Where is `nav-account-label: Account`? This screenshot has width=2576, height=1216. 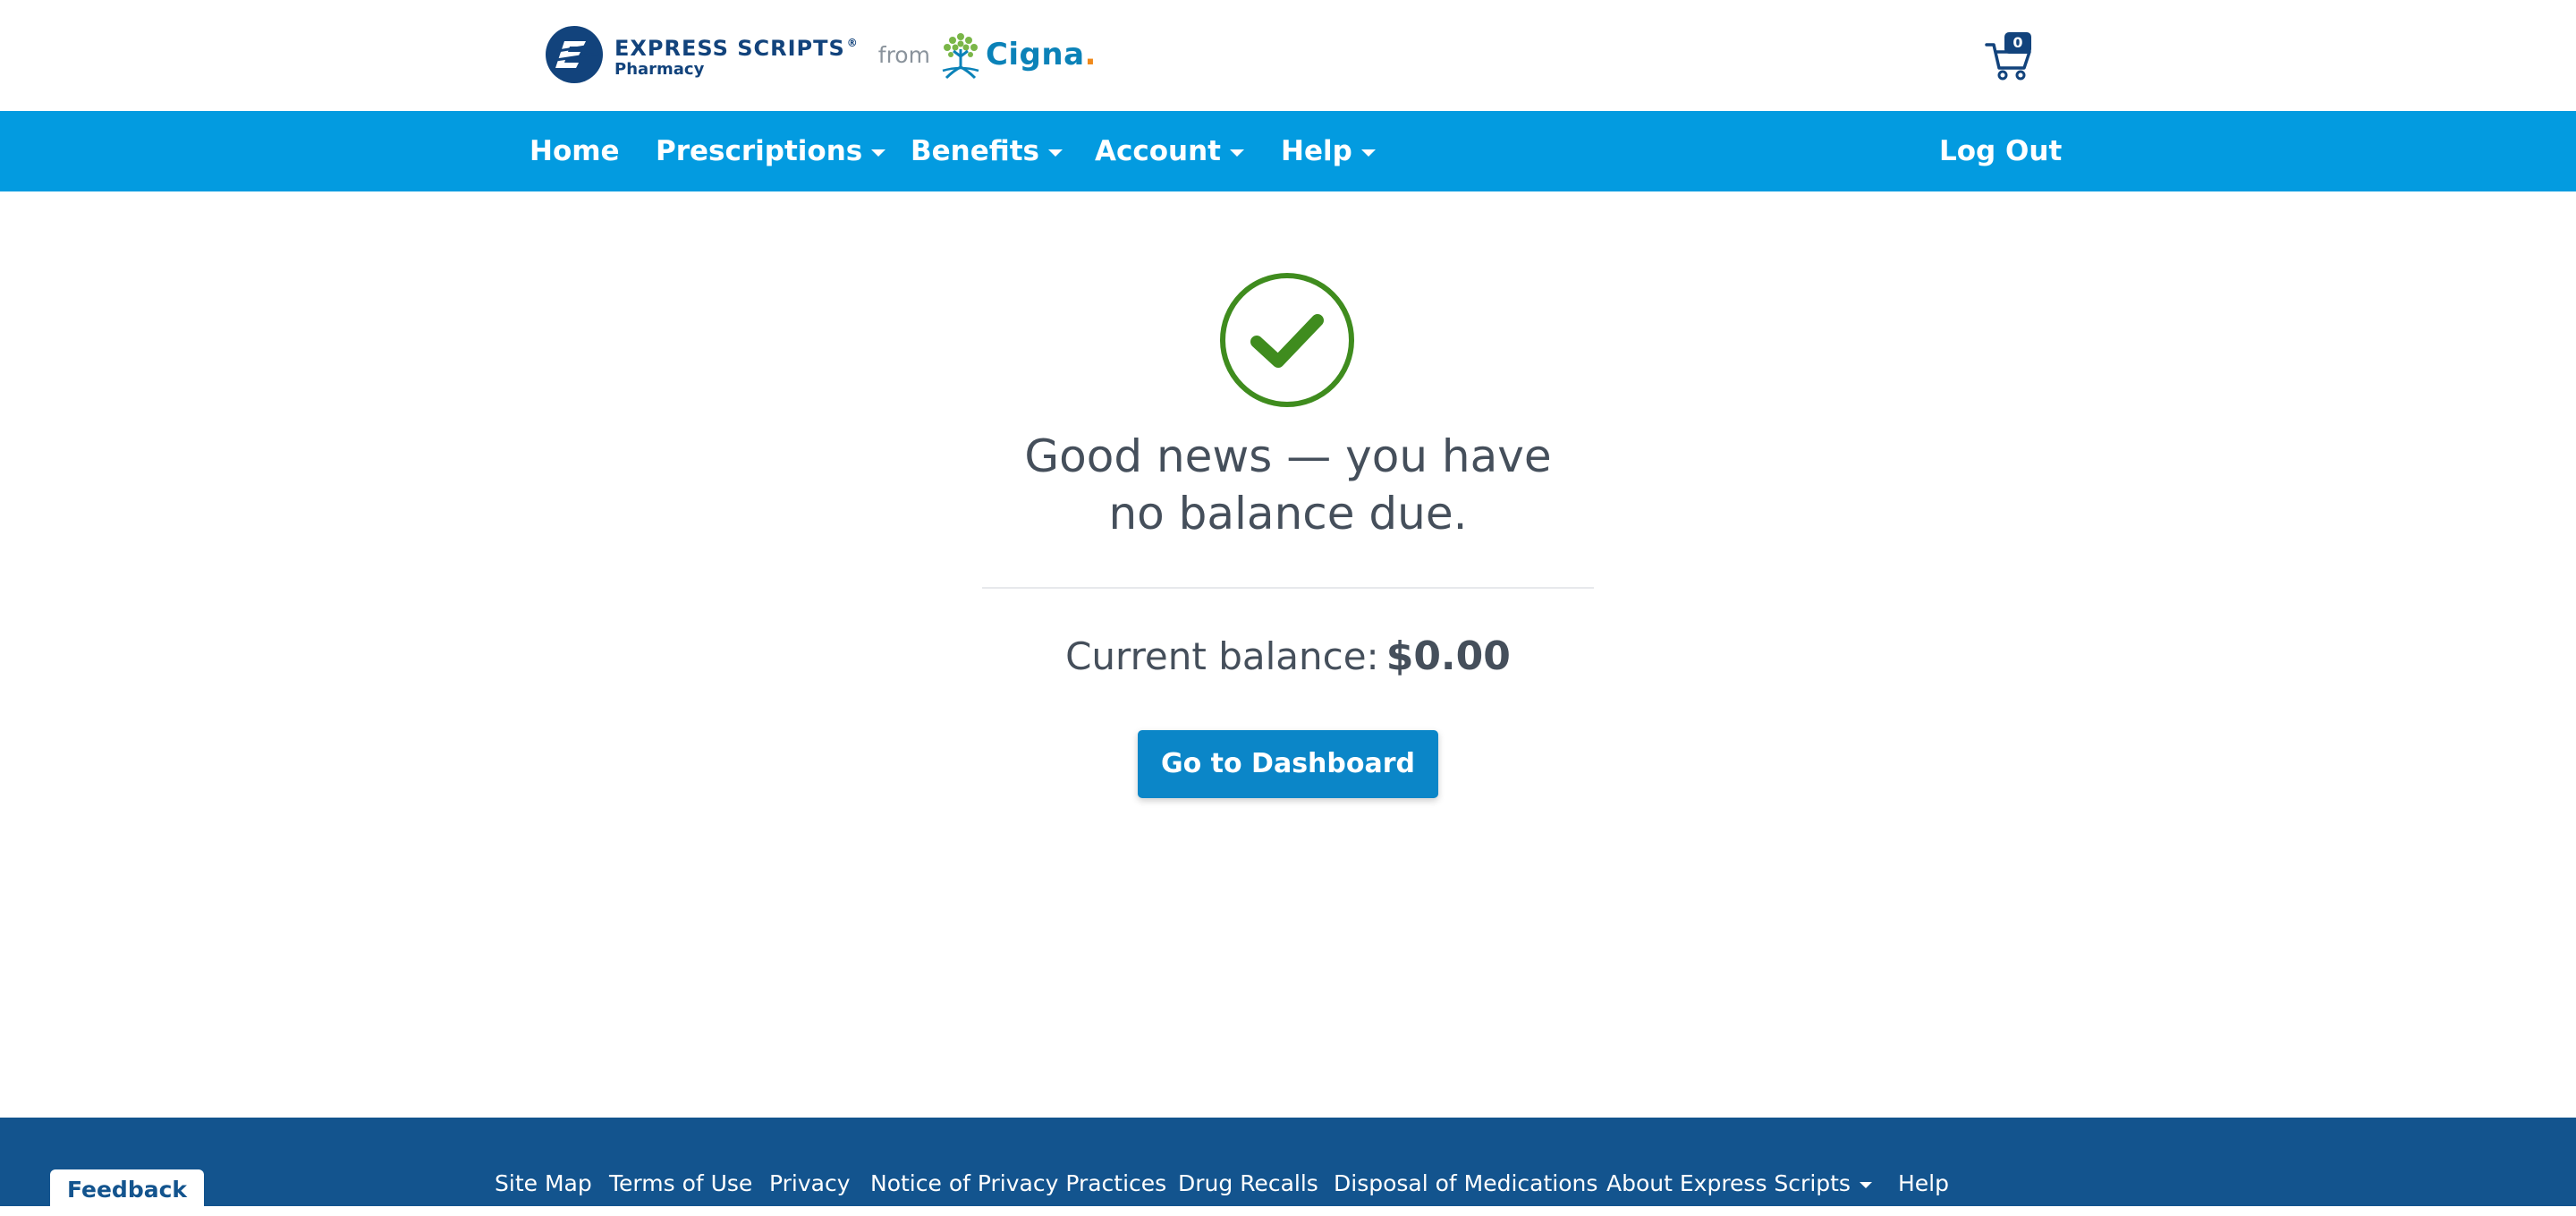 nav-account-label: Account is located at coordinates (1158, 151).